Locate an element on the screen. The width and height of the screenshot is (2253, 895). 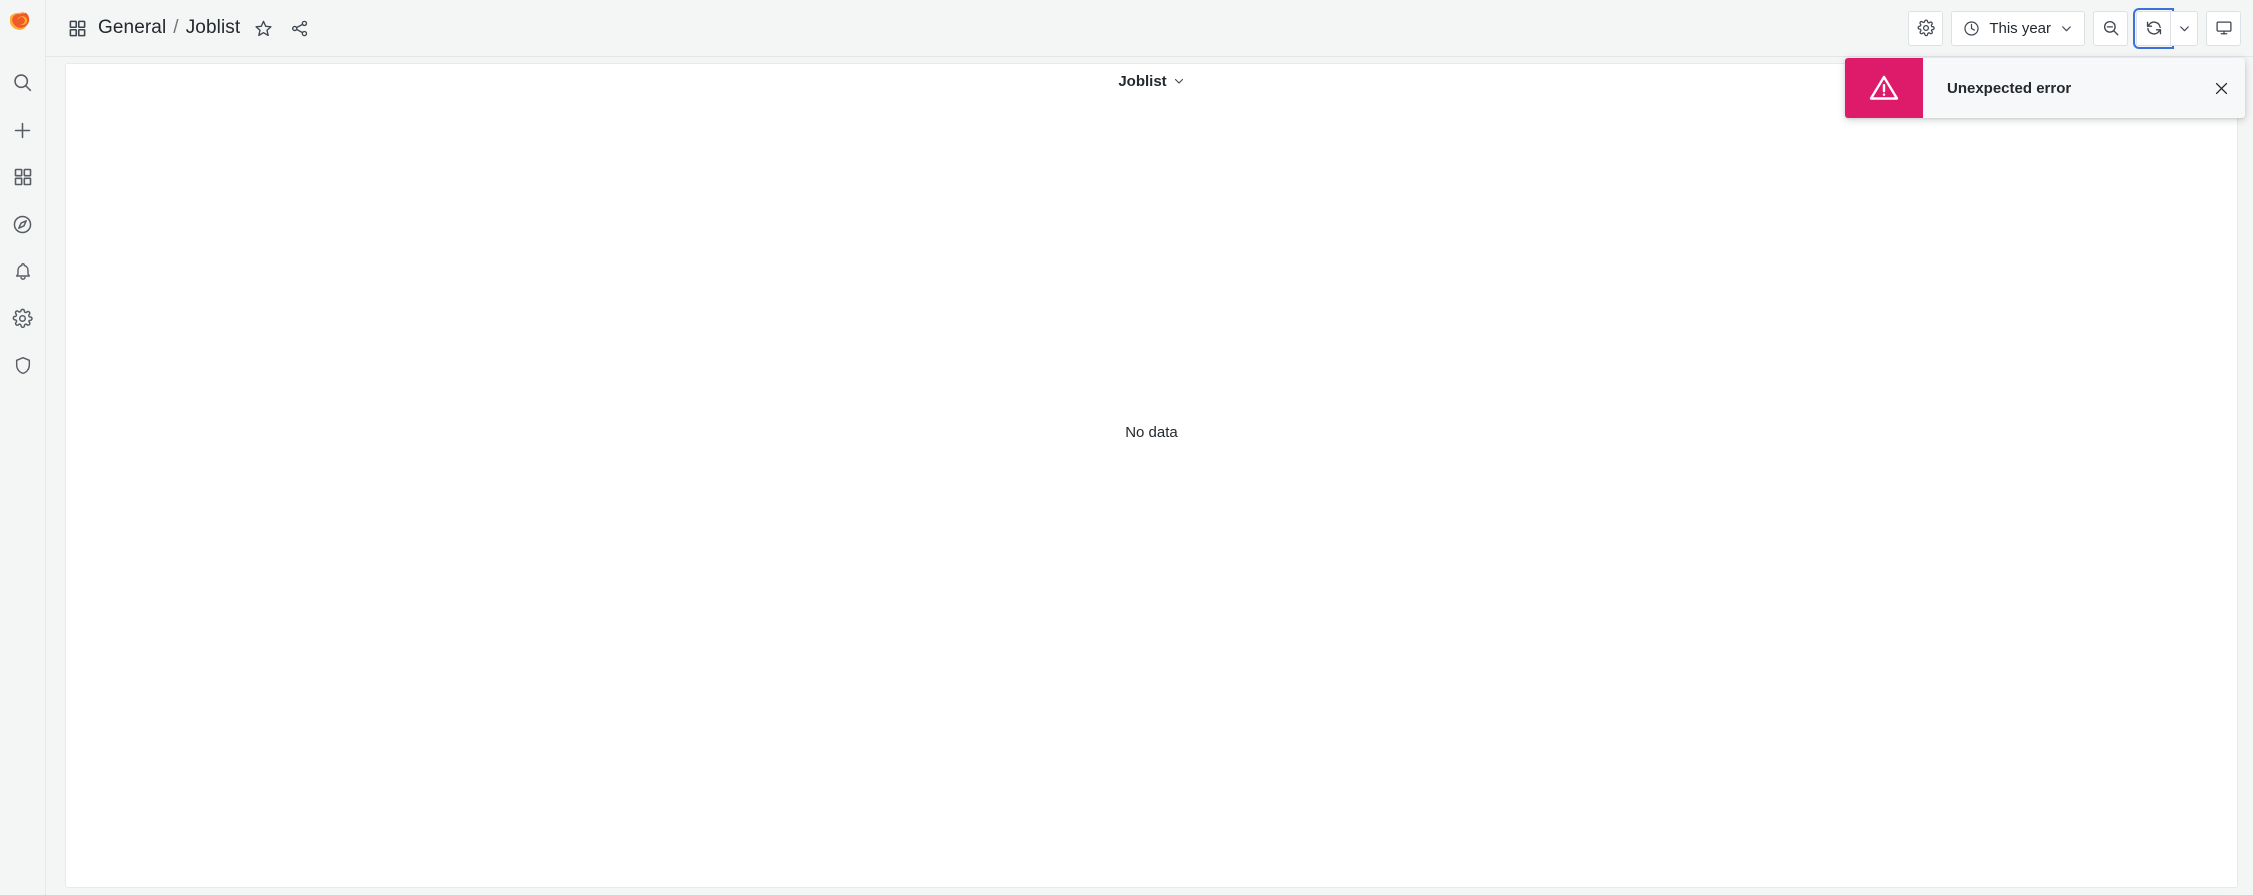
zoom-out-time-button is located at coordinates (2110, 28).